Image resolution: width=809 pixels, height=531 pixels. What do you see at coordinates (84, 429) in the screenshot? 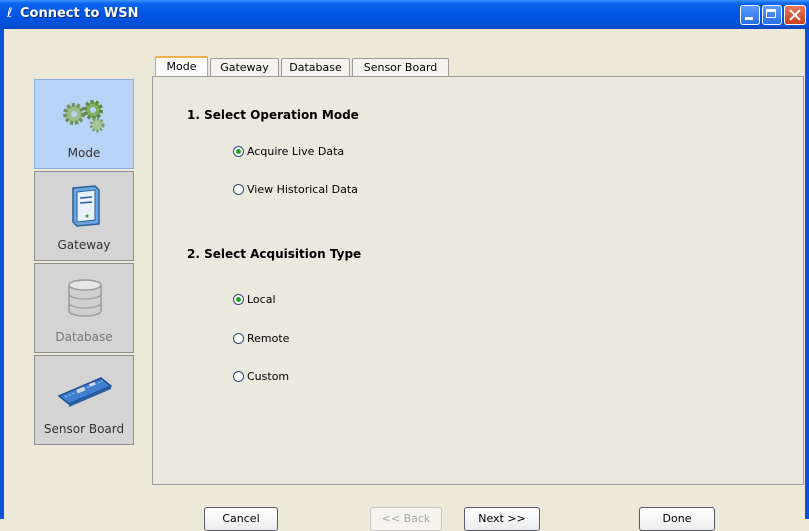
I see `sidebar-item-label: Sensor Board` at bounding box center [84, 429].